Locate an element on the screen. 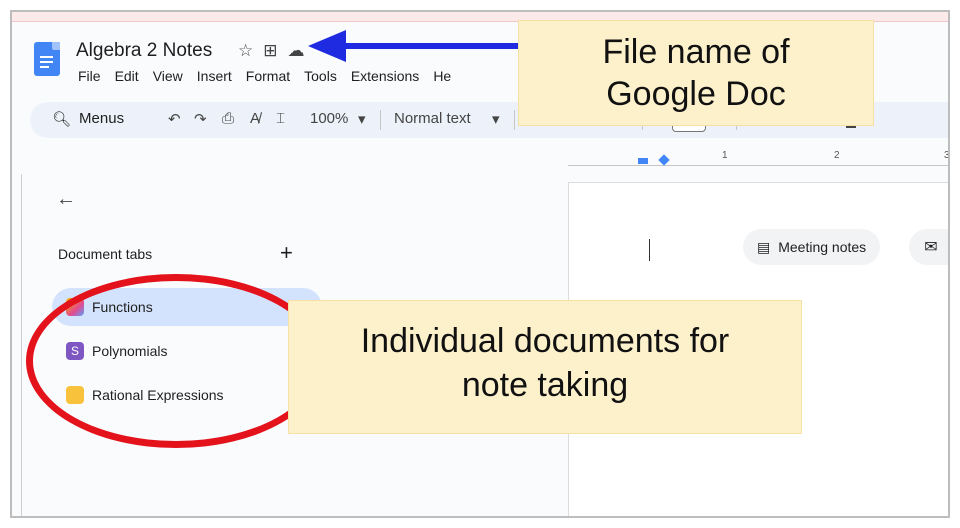 Image resolution: width=960 pixels, height=528 pixels. indent-marker-icon is located at coordinates (643, 161).